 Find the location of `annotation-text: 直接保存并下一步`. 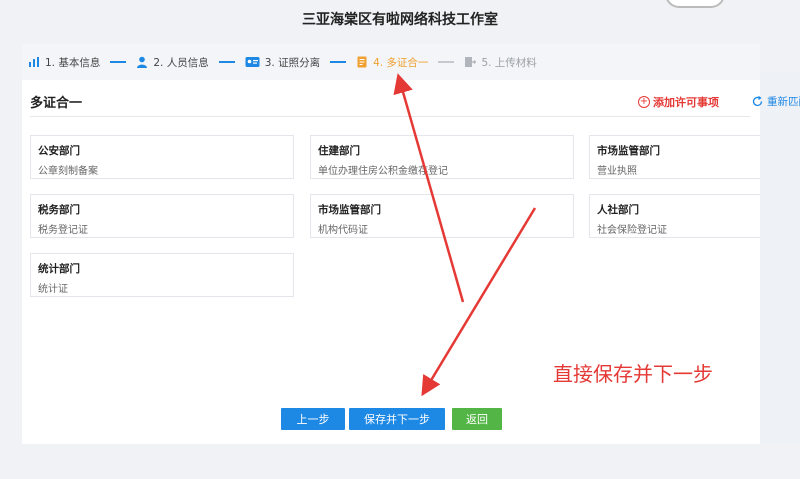

annotation-text: 直接保存并下一步 is located at coordinates (633, 374).